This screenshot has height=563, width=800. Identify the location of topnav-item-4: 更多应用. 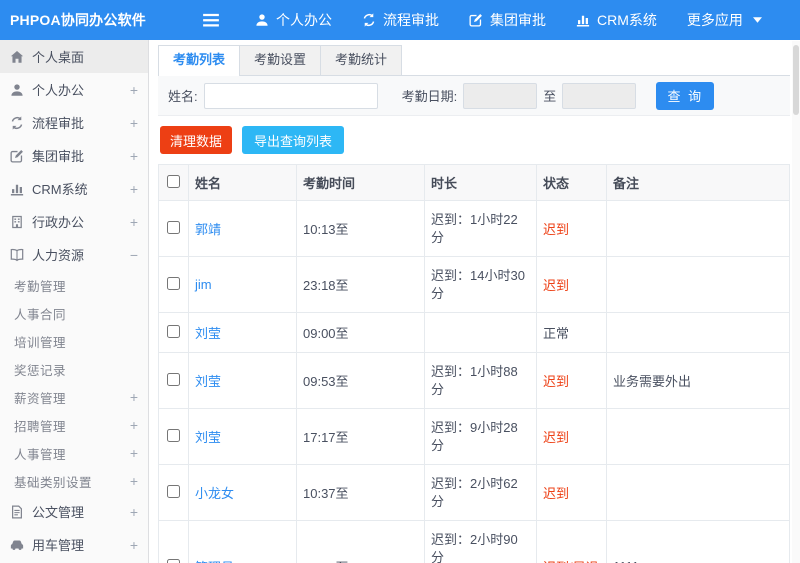
(724, 20).